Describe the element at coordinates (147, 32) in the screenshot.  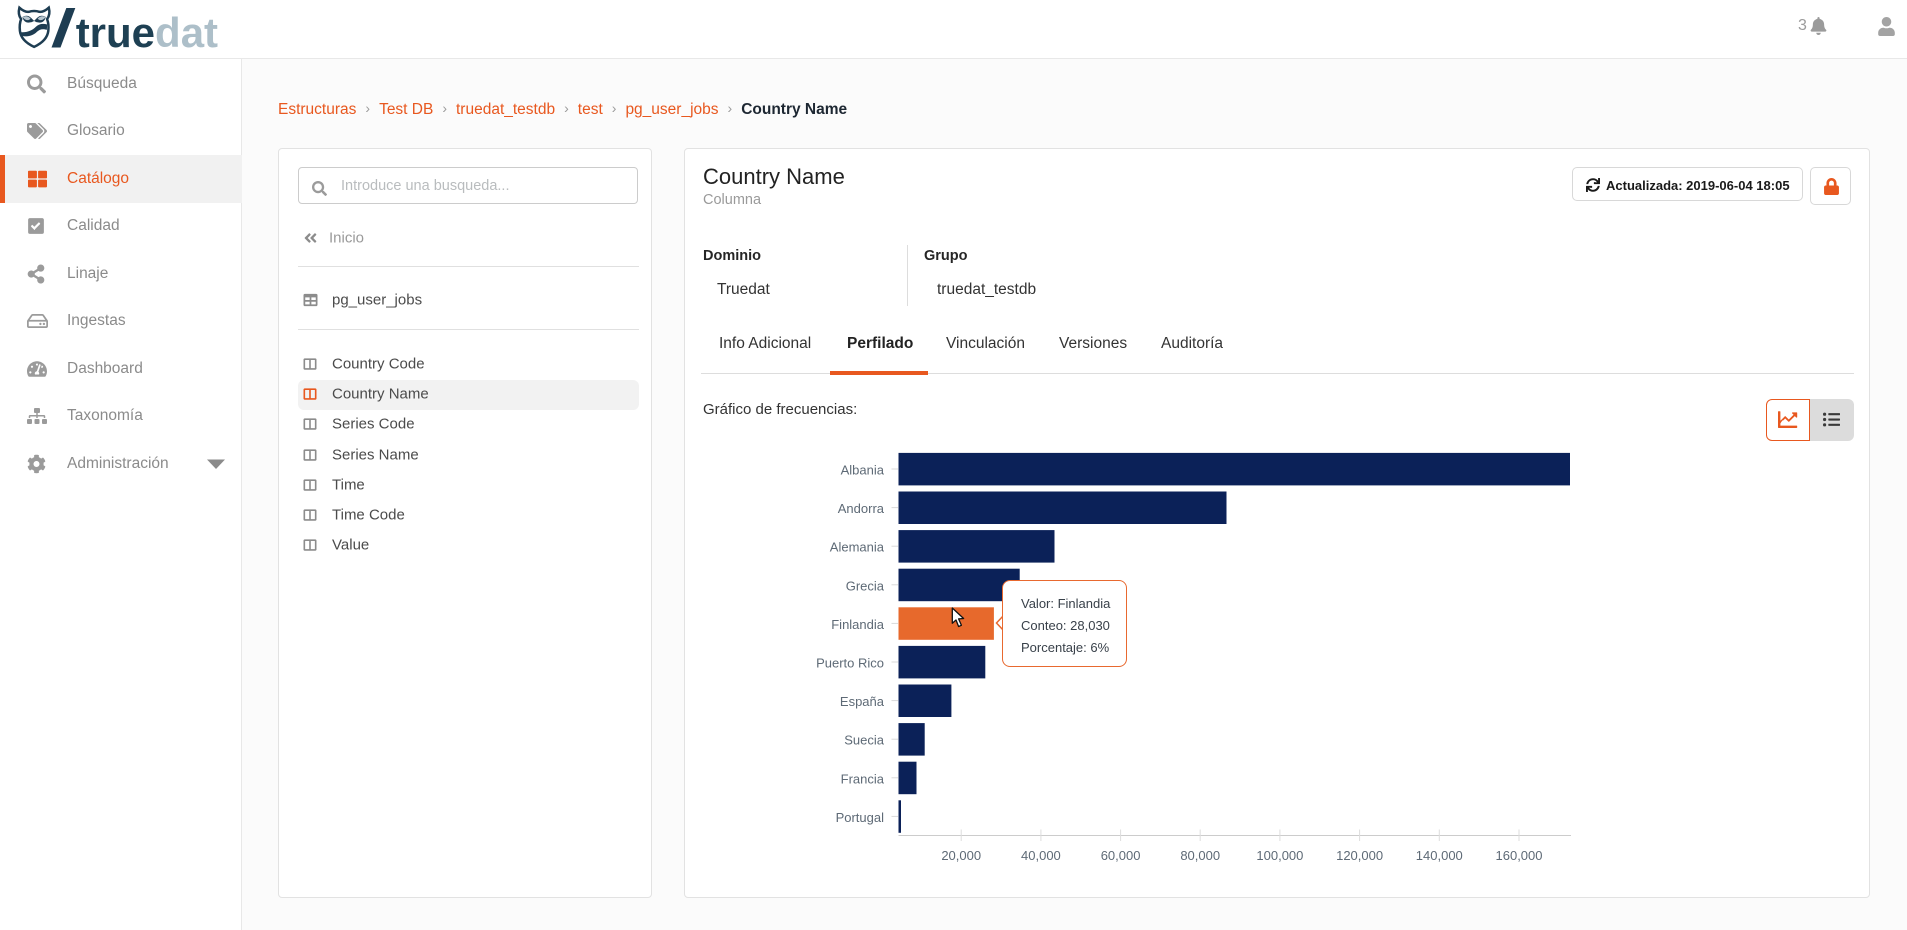
I see `svg-text: truedat` at that location.